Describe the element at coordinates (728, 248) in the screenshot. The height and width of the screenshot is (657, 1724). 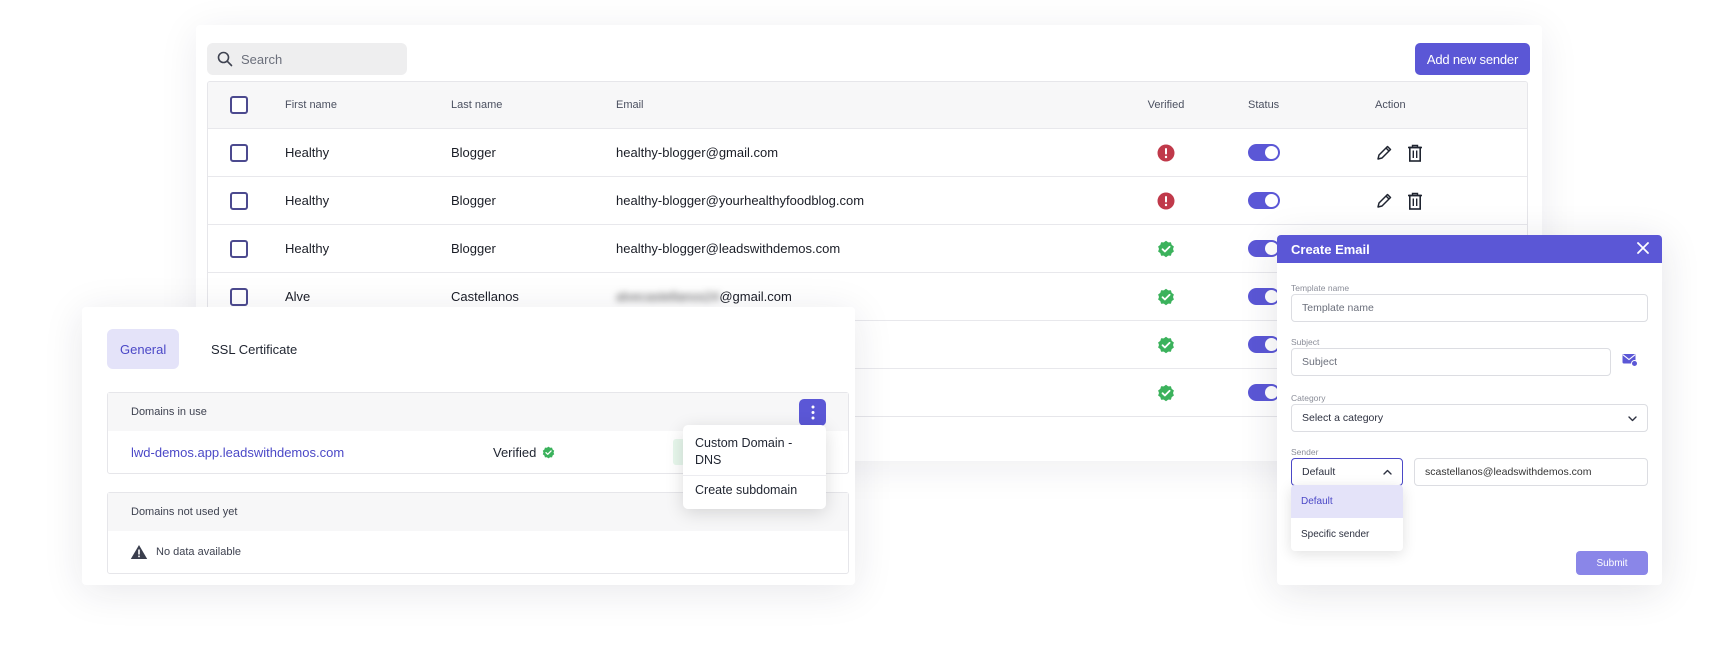
I see `email-cell: healthy-blogger@leadswithdemos.com` at that location.